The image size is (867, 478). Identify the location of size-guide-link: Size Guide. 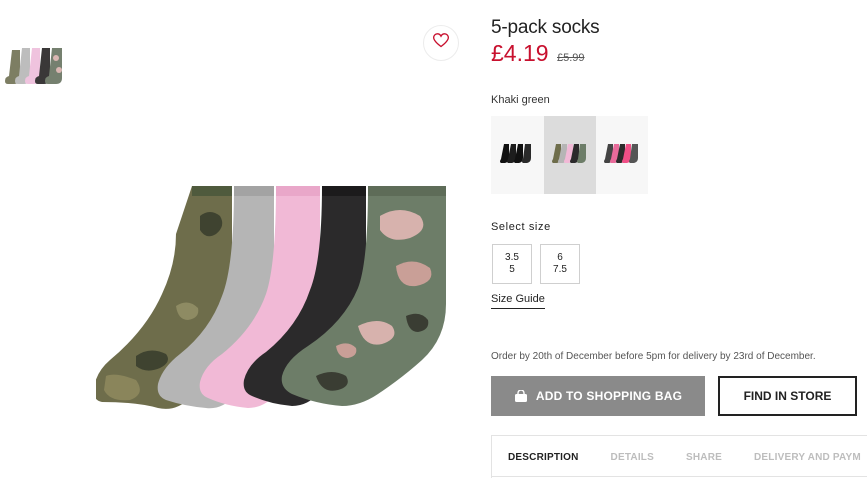
(518, 301).